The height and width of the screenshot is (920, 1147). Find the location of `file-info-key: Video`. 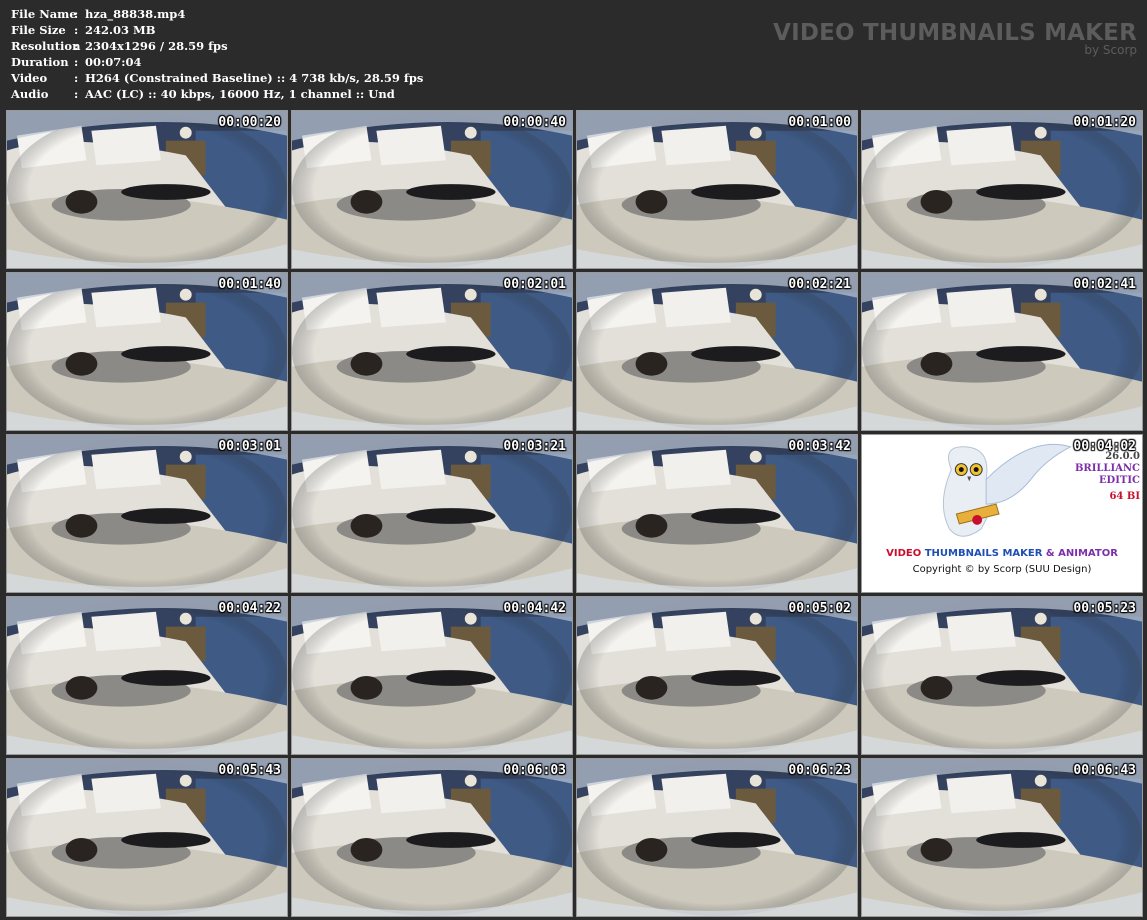

file-info-key: Video is located at coordinates (29, 78).